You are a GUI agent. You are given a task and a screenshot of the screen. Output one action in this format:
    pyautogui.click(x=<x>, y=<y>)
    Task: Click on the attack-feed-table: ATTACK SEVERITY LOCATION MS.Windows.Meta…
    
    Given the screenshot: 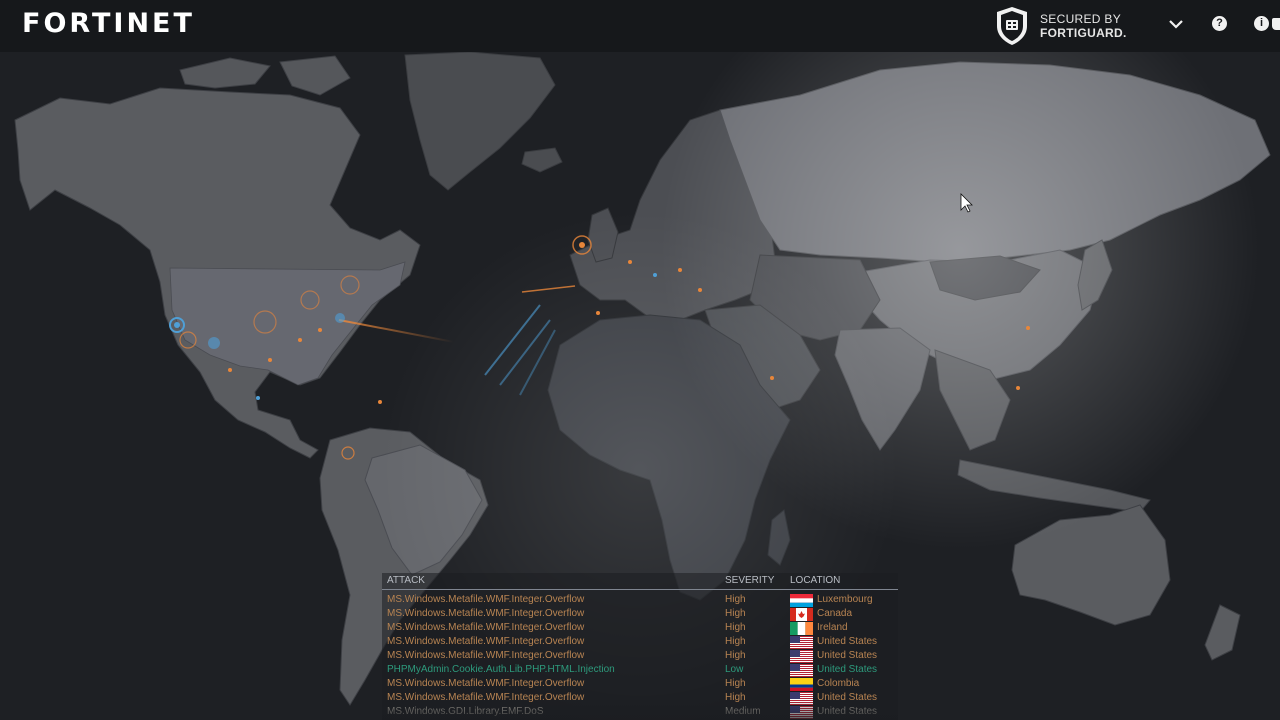 What is the action you would take?
    pyautogui.click(x=640, y=646)
    